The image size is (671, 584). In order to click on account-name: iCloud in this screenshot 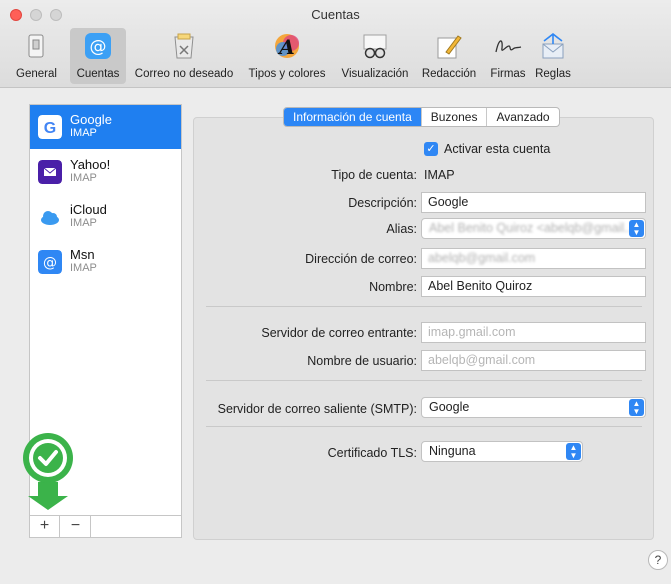, I will do `click(88, 209)`.